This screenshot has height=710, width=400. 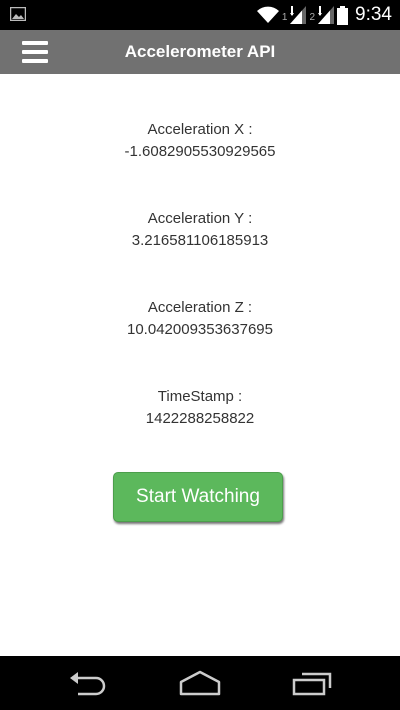 What do you see at coordinates (200, 307) in the screenshot?
I see `acceleration-z-label: Acceleration Z :` at bounding box center [200, 307].